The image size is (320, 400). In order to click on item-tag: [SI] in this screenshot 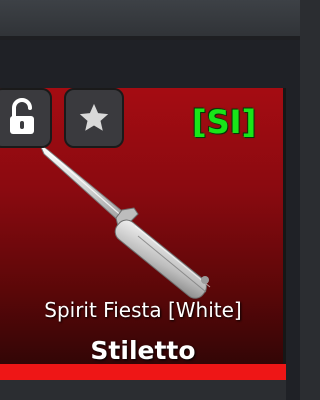, I will do `click(224, 122)`.